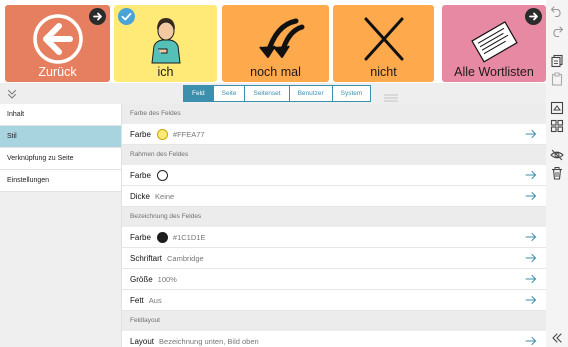 This screenshot has width=568, height=347. Describe the element at coordinates (60, 115) in the screenshot. I see `nav-item-inhalt: Inhalt` at that location.